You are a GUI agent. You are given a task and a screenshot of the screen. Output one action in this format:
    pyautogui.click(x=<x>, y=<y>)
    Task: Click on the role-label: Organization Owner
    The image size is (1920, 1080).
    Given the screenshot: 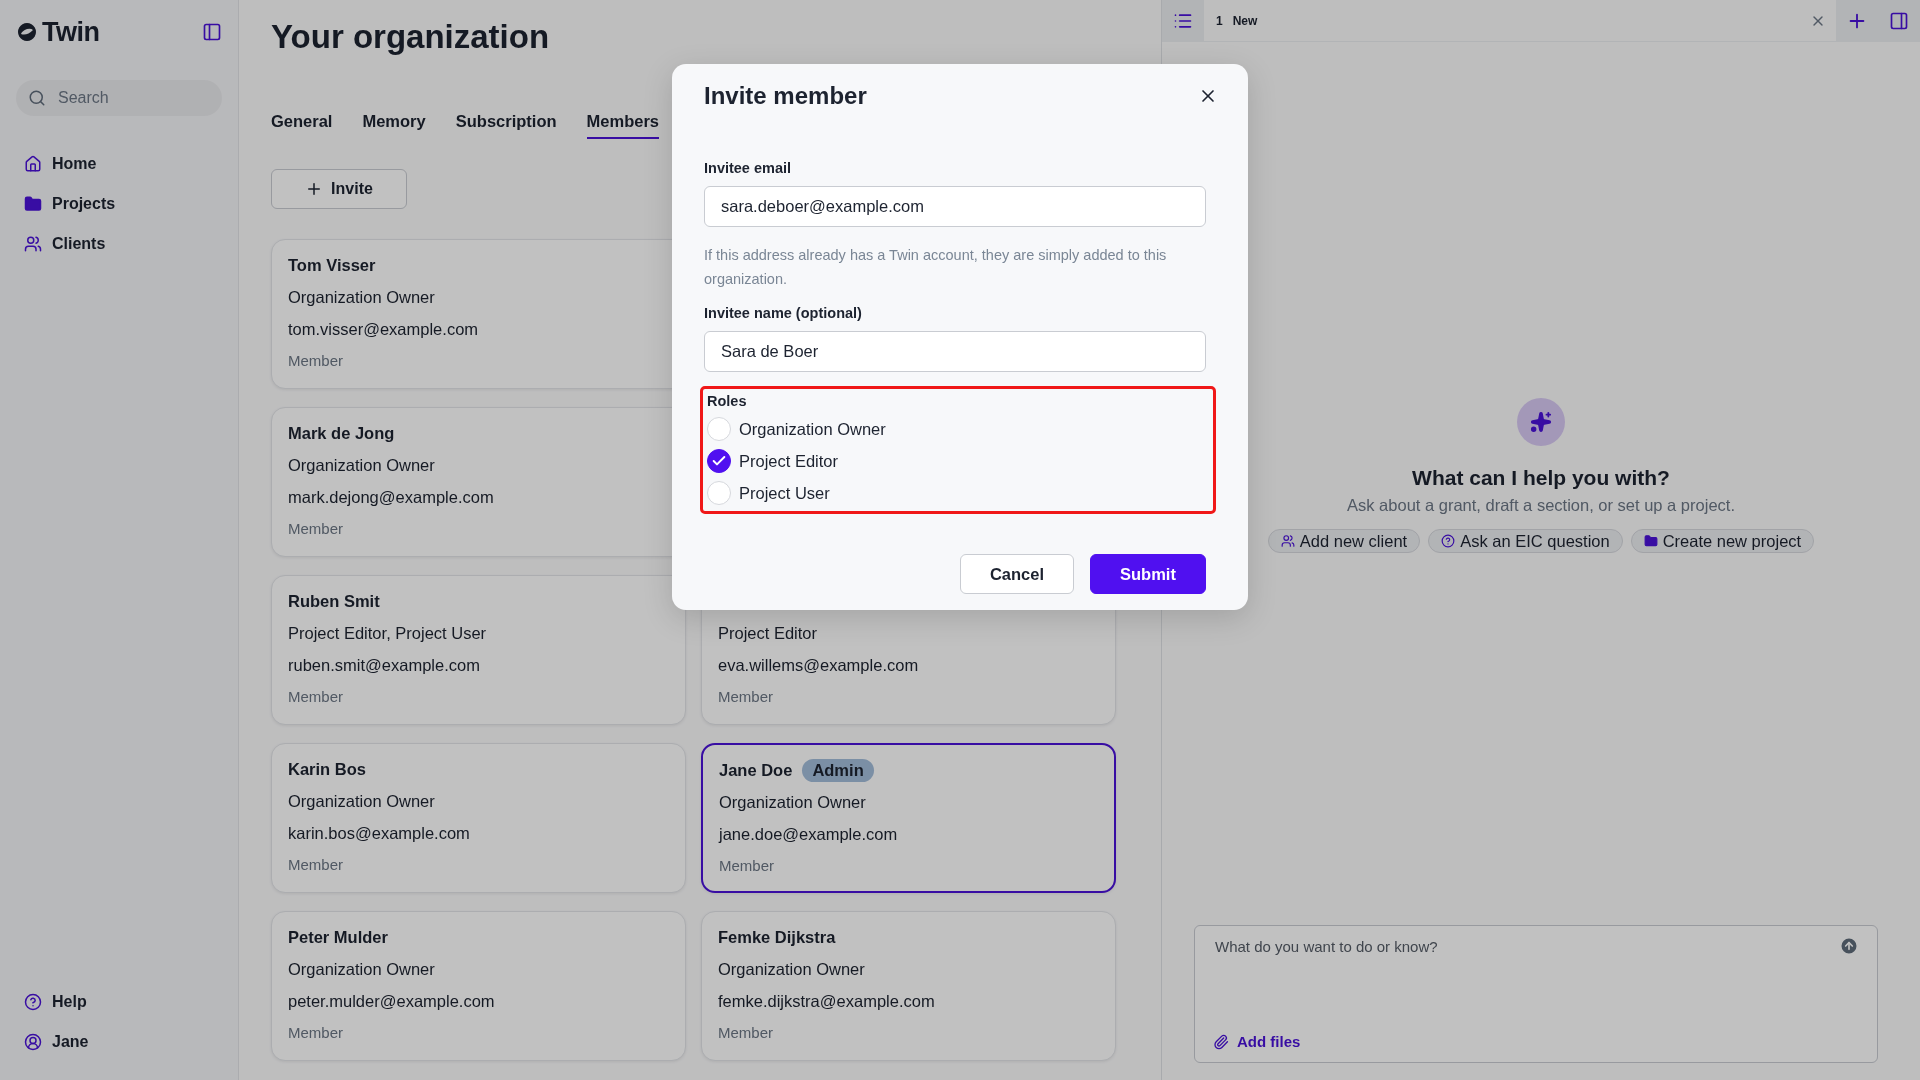 What is the action you would take?
    pyautogui.click(x=812, y=429)
    